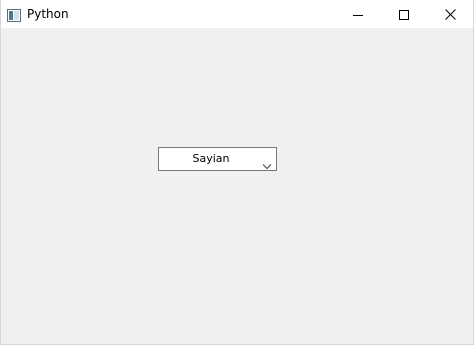 The height and width of the screenshot is (345, 474). I want to click on title-bar: Python, so click(237, 14).